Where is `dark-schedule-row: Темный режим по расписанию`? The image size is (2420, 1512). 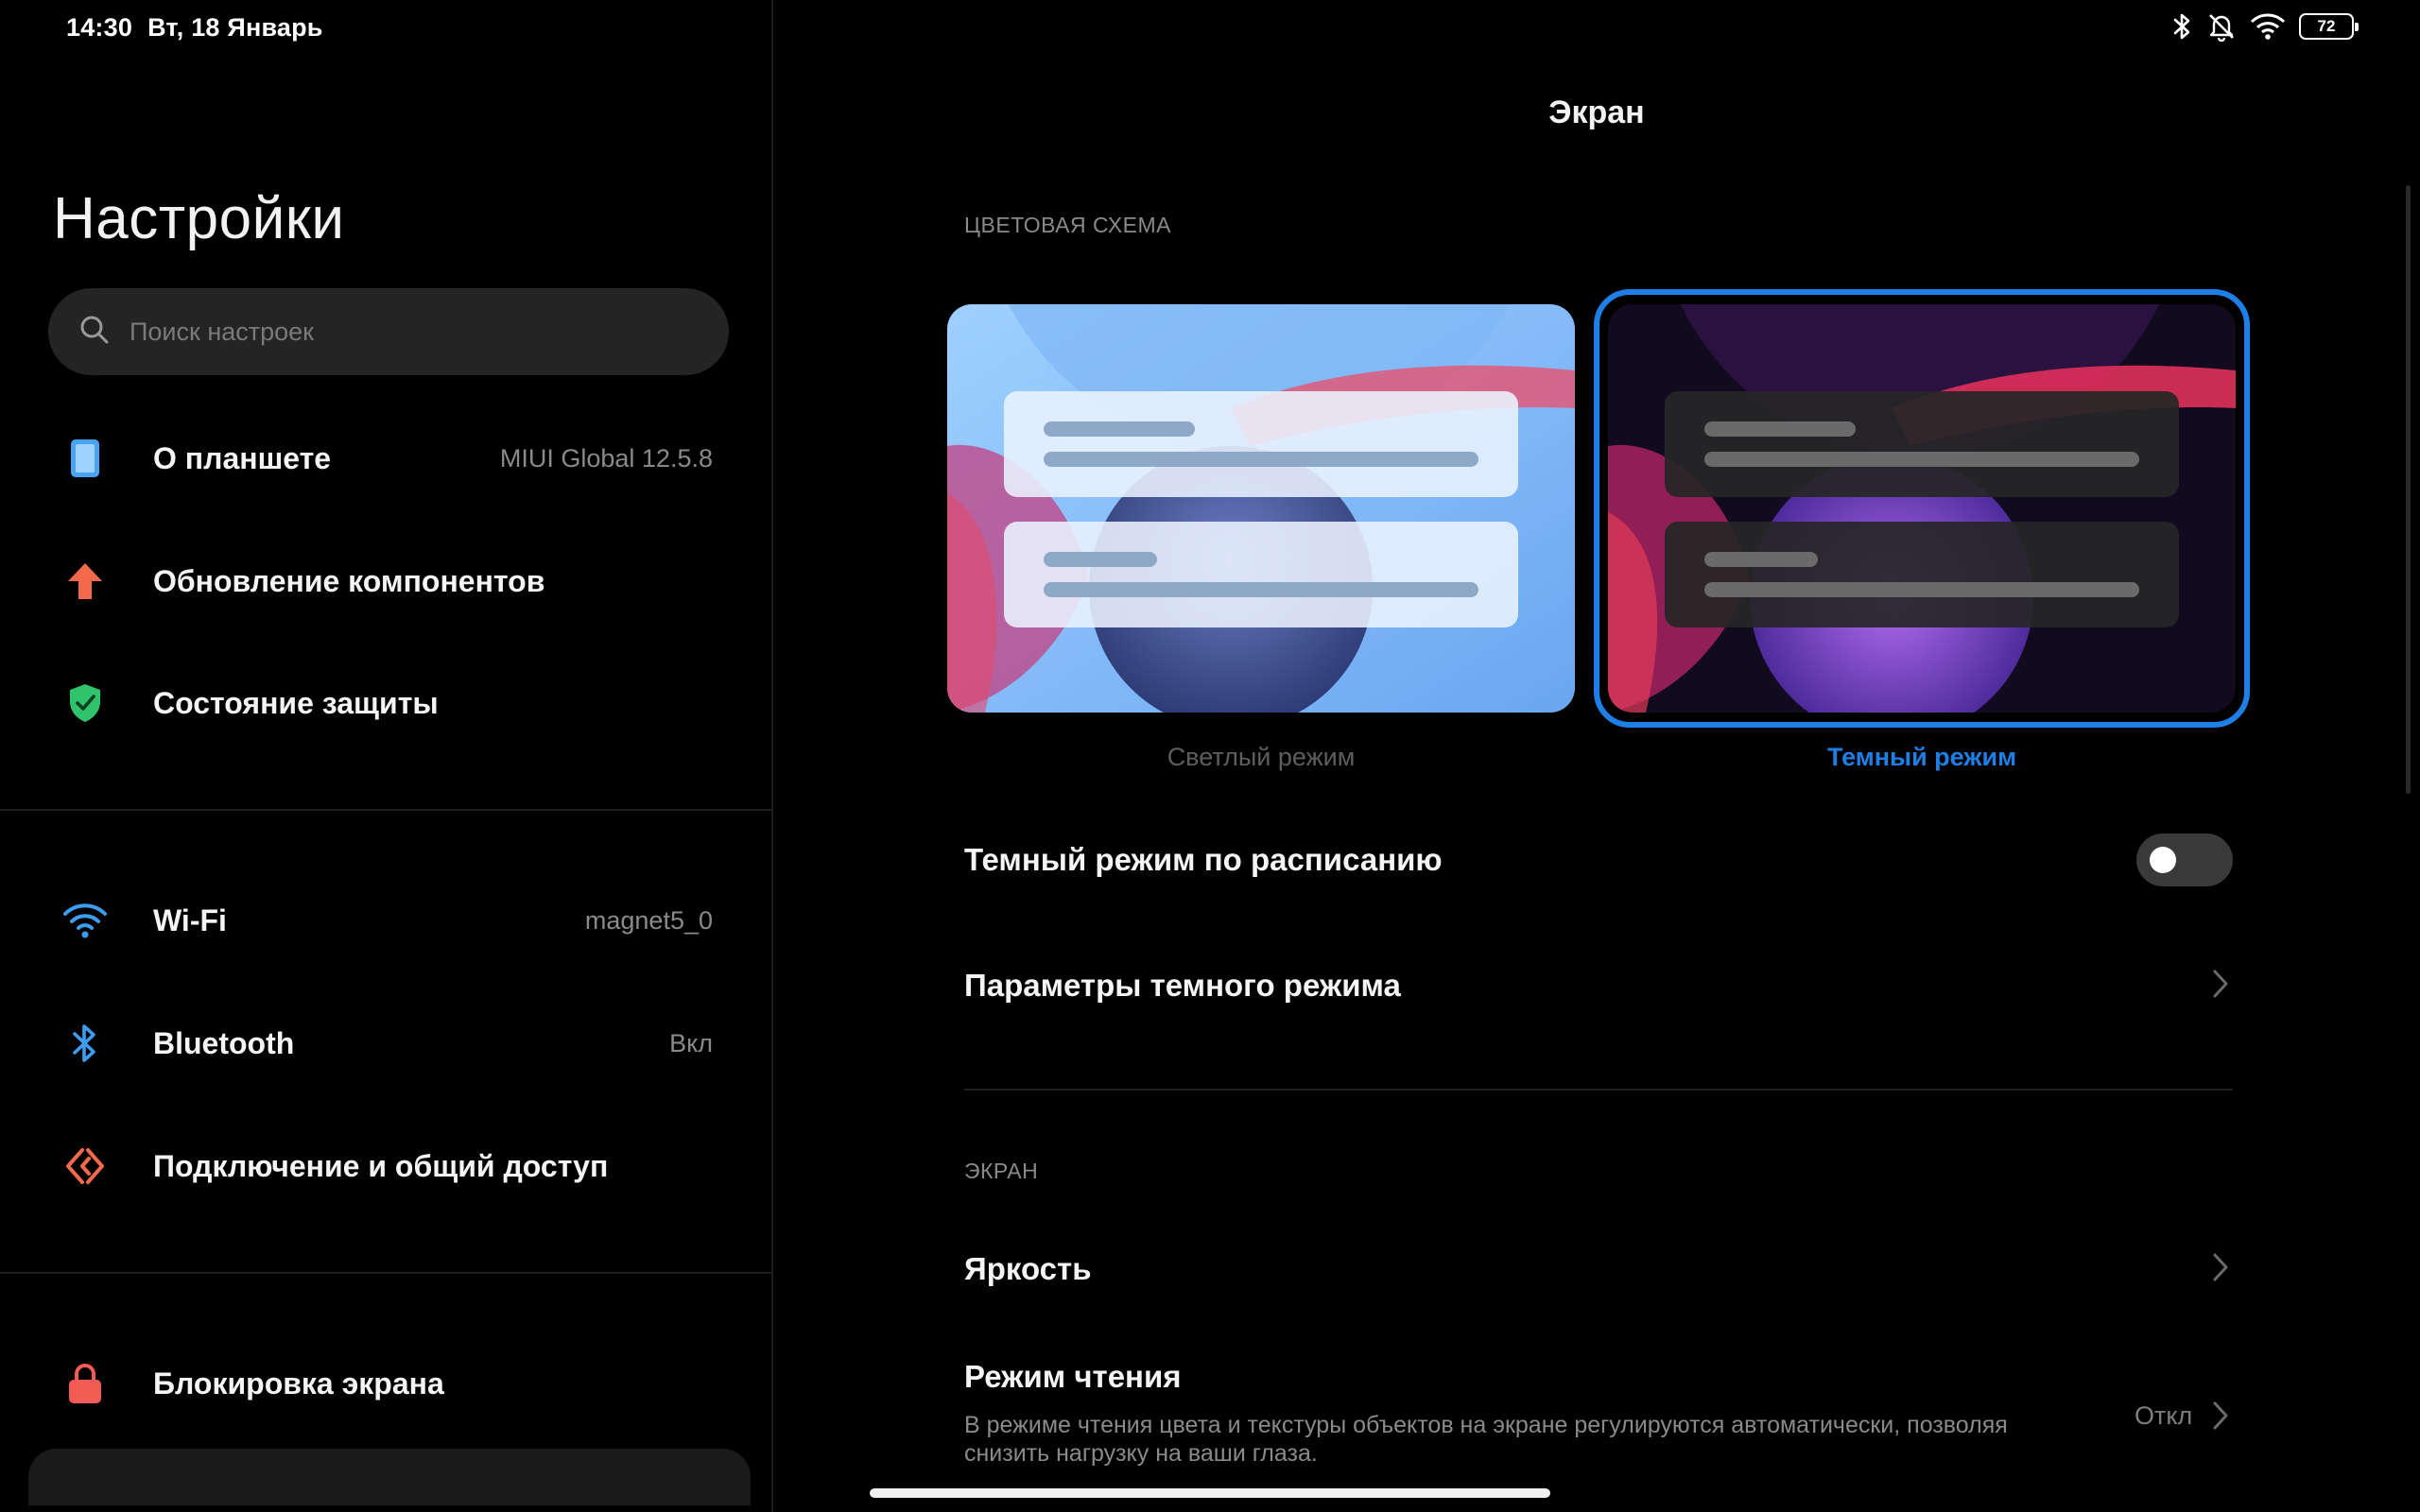
dark-schedule-row: Темный режим по расписанию is located at coordinates (1598, 860).